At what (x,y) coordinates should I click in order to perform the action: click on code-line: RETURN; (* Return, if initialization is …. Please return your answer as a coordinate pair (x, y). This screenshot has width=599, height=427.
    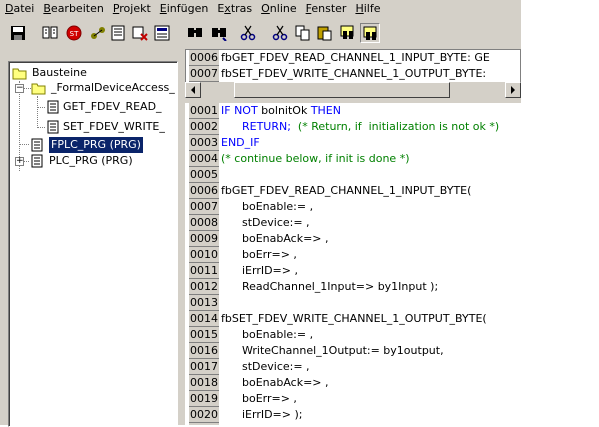
    Looking at the image, I should click on (360, 126).